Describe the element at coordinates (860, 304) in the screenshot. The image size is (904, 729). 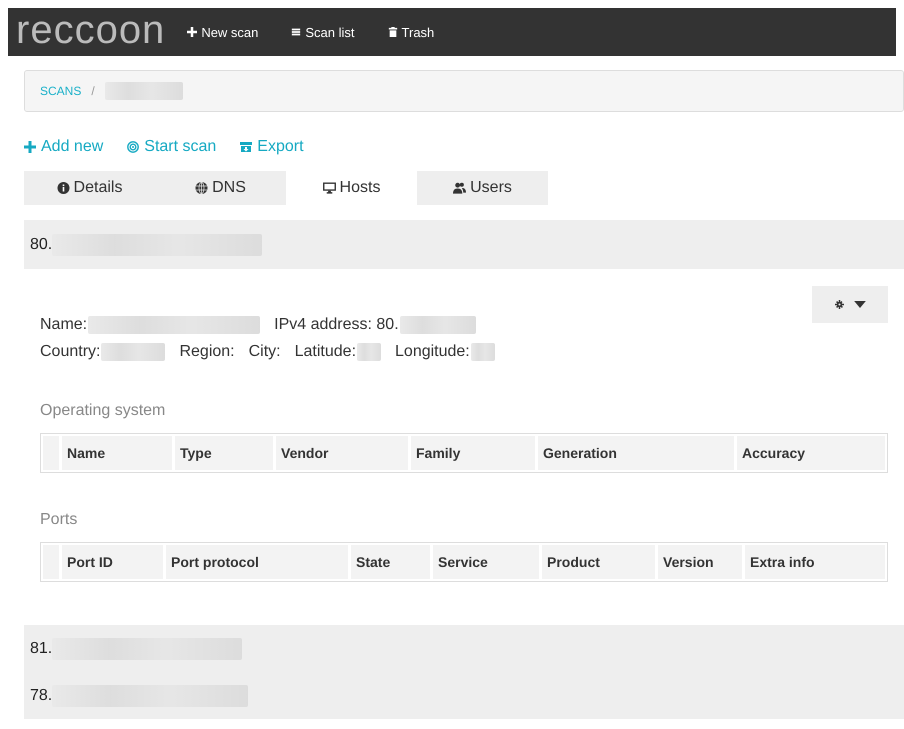
I see `caret-icon` at that location.